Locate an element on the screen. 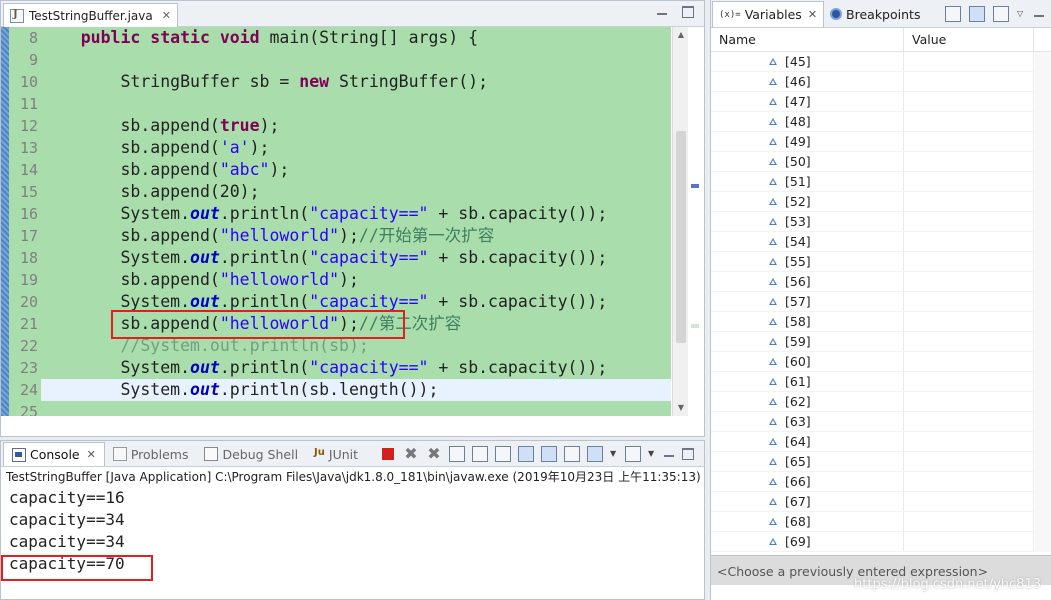  editor-tab: TestStringBuffer.java ✕ is located at coordinates (90, 15).